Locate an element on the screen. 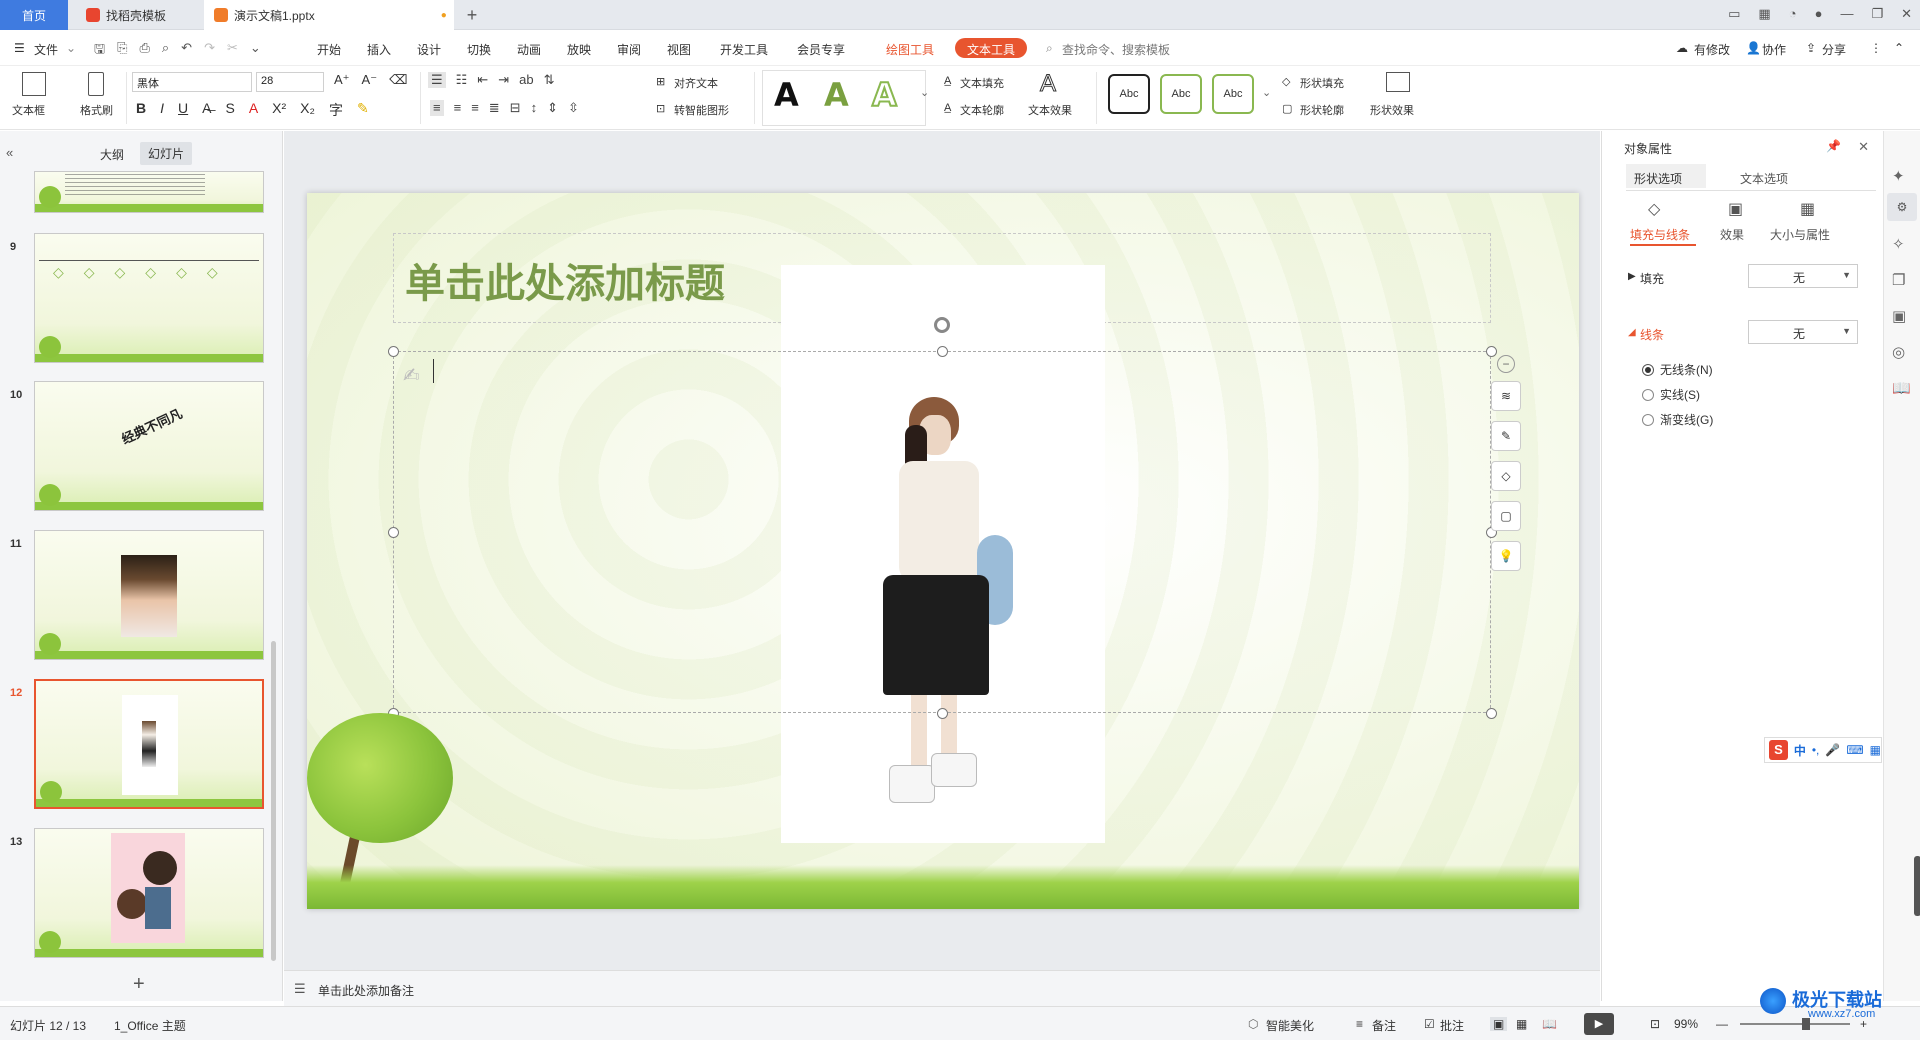 Image resolution: width=1920 pixels, height=1040 pixels. slide-thumb-9: ◇◇◇◇◇◇ is located at coordinates (149, 298).